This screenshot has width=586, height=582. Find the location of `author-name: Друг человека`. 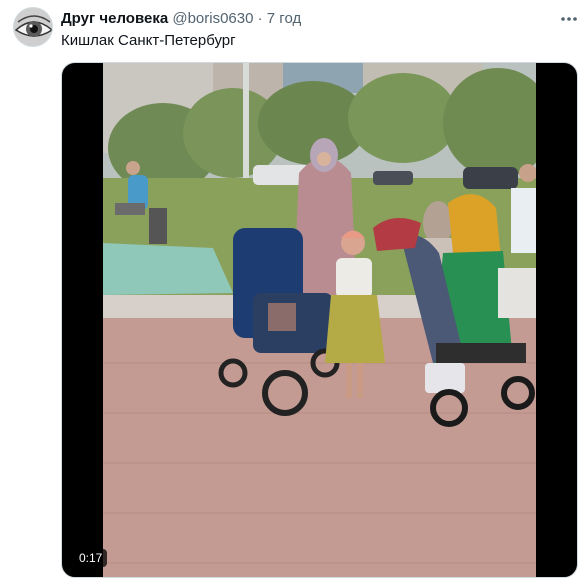

author-name: Друг человека is located at coordinates (114, 18).